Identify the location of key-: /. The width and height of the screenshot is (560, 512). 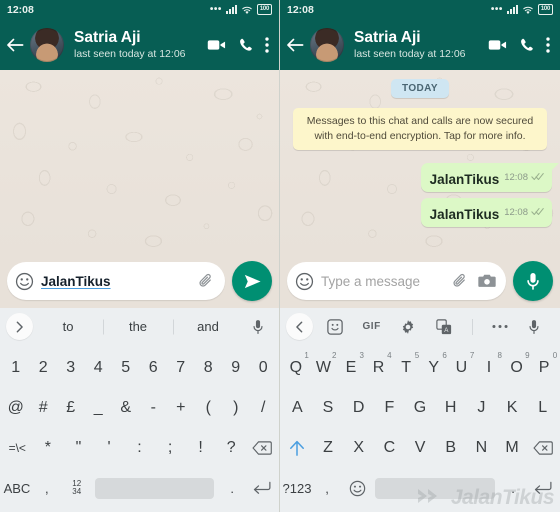
(264, 408).